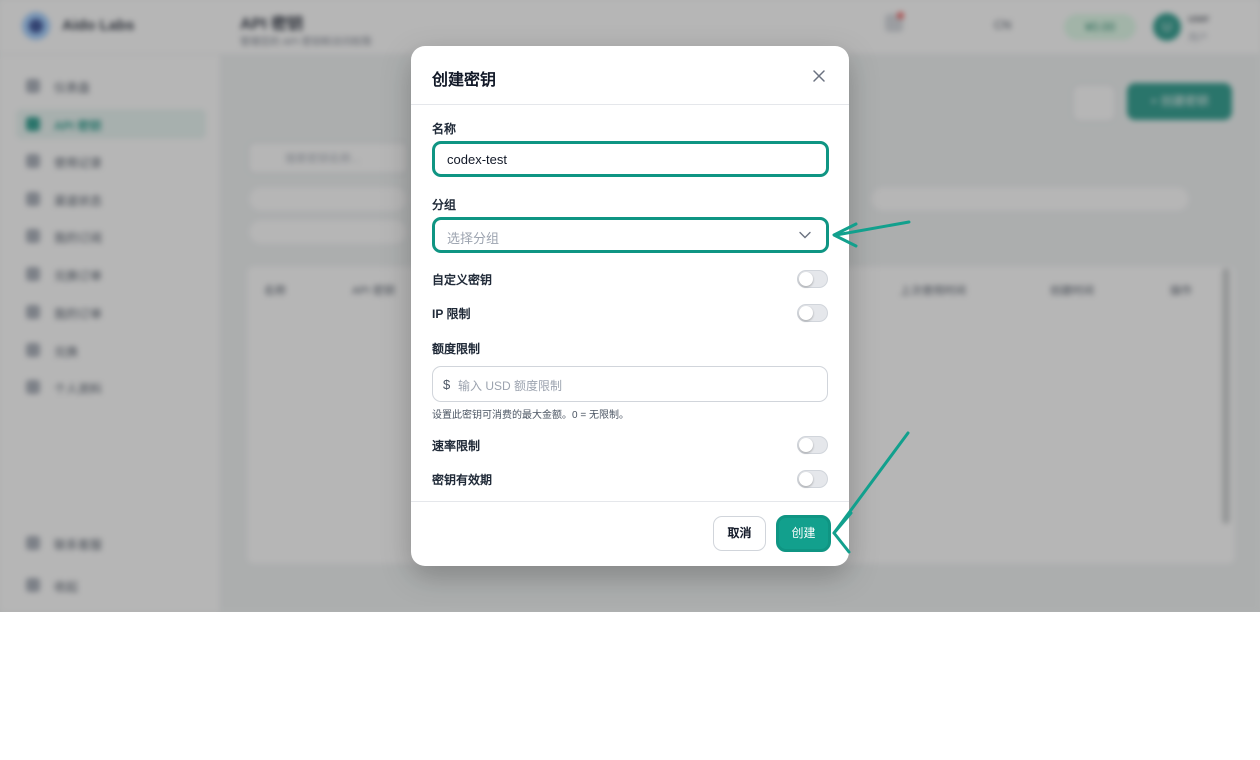 Image resolution: width=1260 pixels, height=760 pixels. What do you see at coordinates (447, 384) in the screenshot?
I see `currency-symbol: $` at bounding box center [447, 384].